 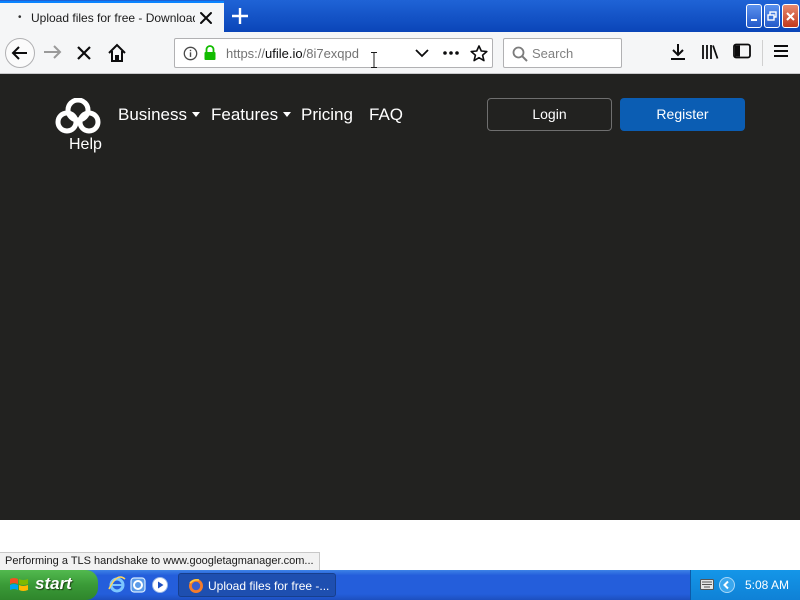 What do you see at coordinates (117, 53) in the screenshot?
I see `home-icon` at bounding box center [117, 53].